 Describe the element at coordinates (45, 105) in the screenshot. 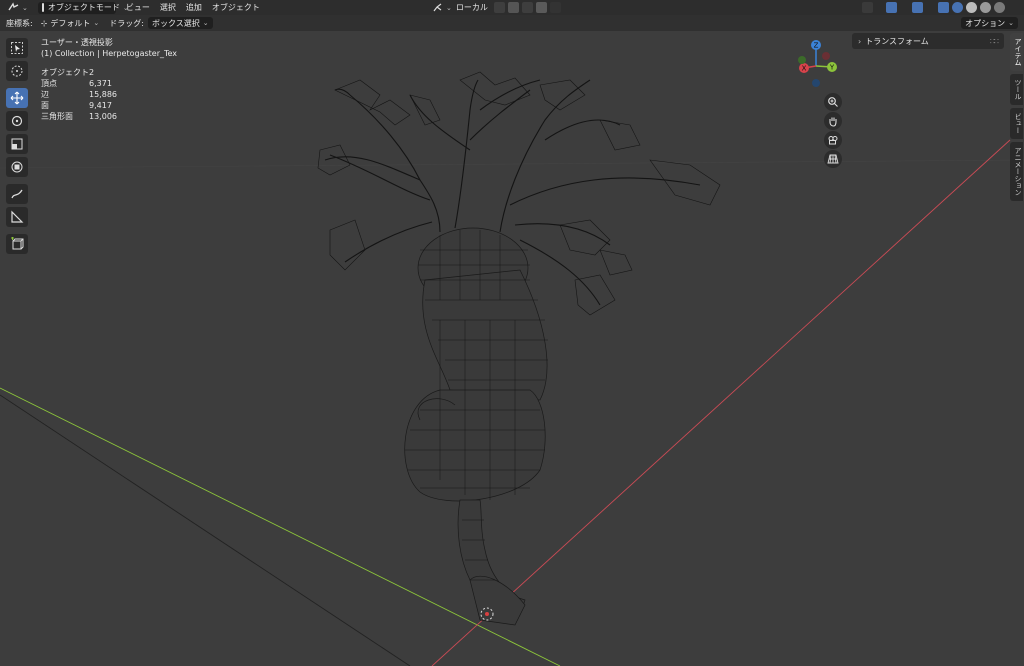

I see `stat-label: 面` at that location.